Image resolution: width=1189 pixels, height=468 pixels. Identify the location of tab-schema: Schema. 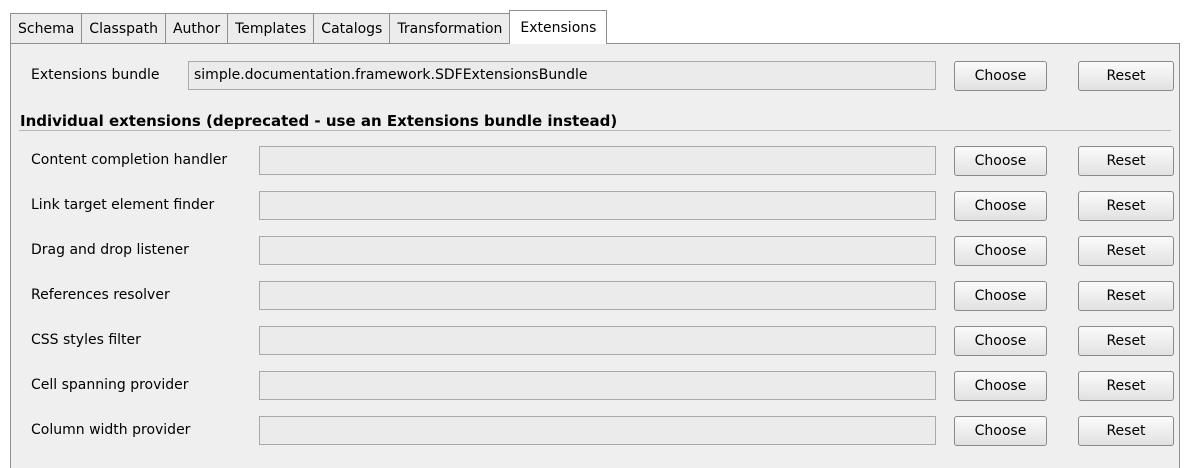
(46, 28).